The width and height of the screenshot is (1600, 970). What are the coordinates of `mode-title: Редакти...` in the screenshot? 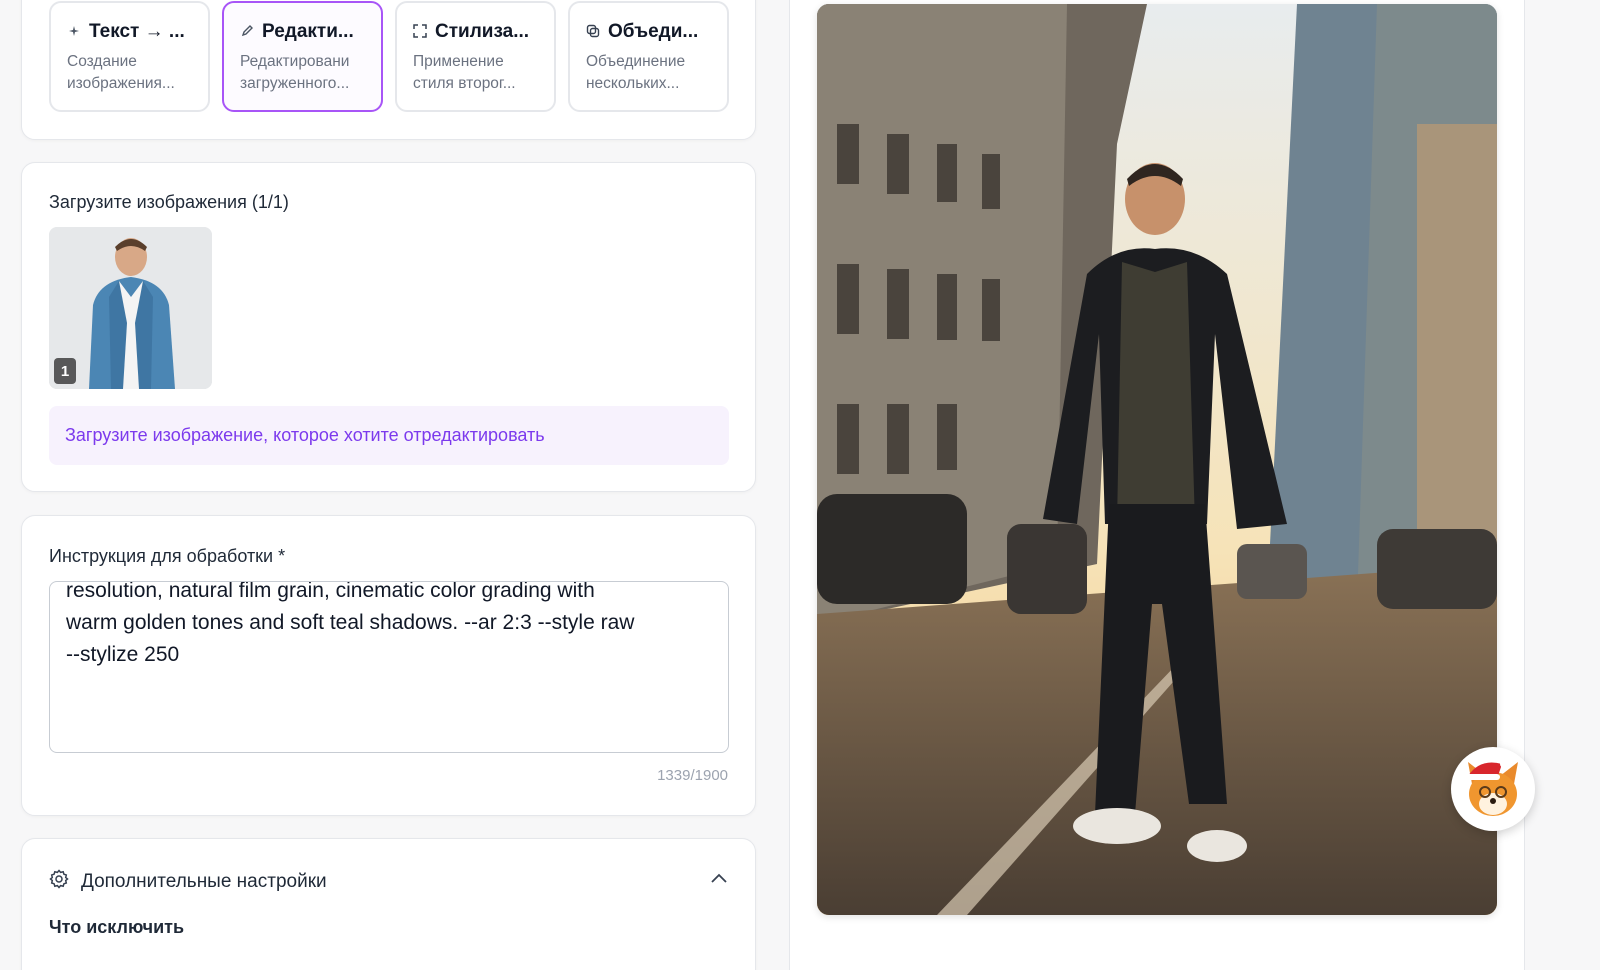 It's located at (308, 31).